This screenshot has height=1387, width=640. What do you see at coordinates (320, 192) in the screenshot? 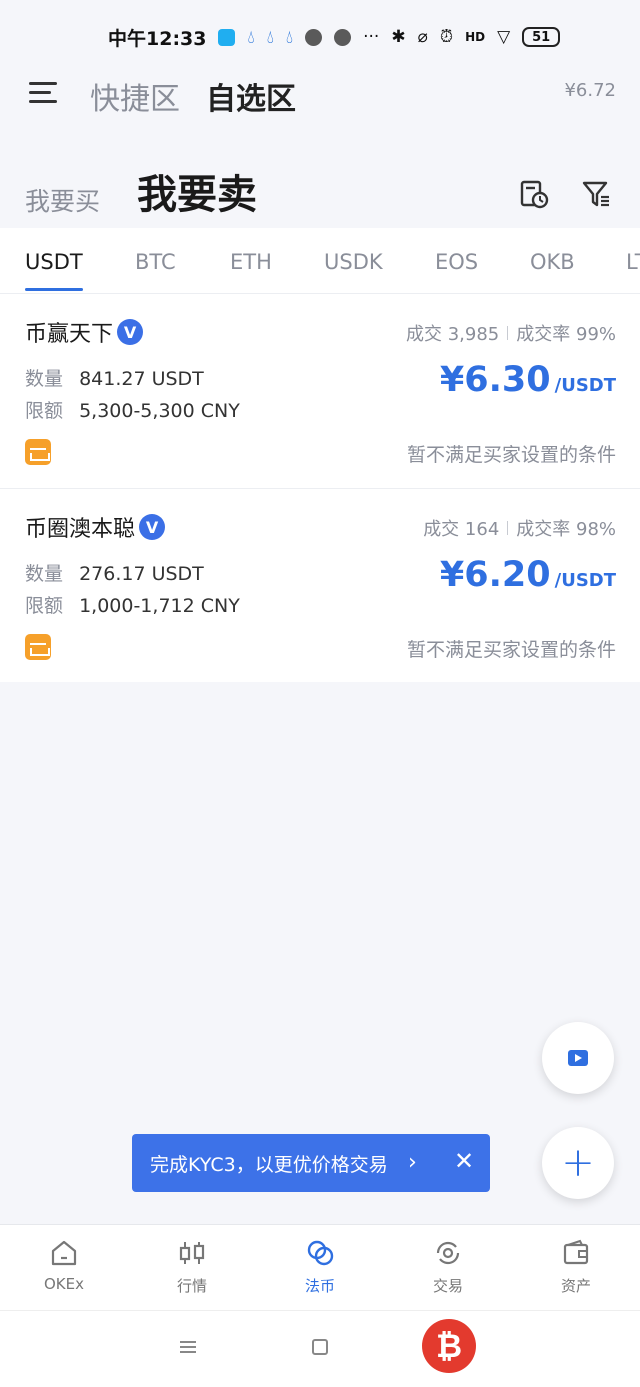
I see `trade-side-switch: 我要买 我要卖` at bounding box center [320, 192].